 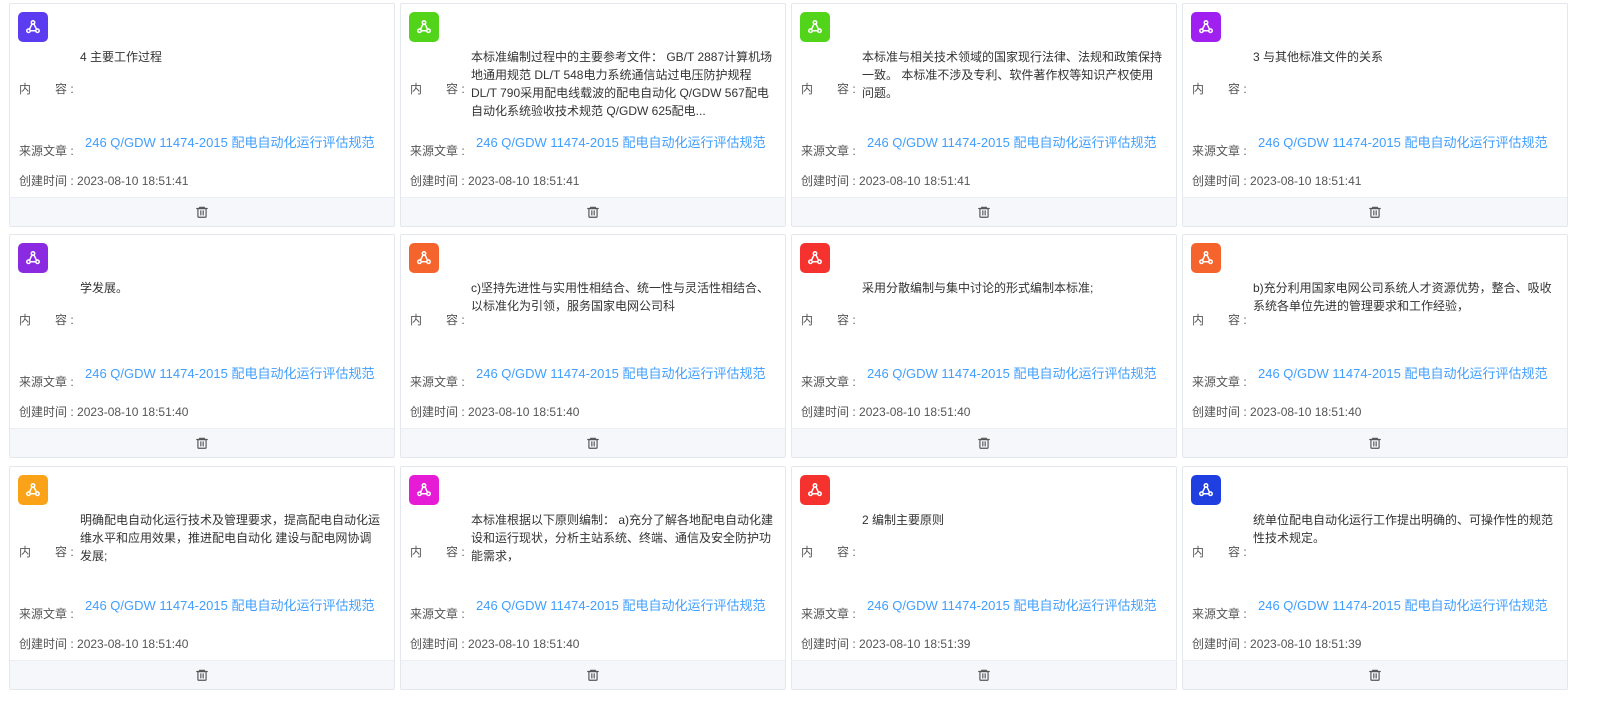 What do you see at coordinates (104, 288) in the screenshot?
I see `content-text: 学发展。` at bounding box center [104, 288].